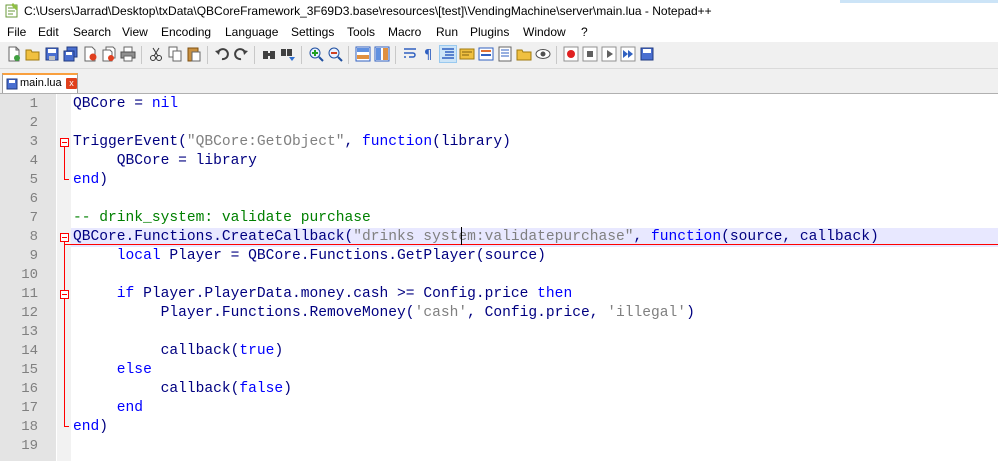 The width and height of the screenshot is (998, 461). I want to click on open-file-icon, so click(33, 54).